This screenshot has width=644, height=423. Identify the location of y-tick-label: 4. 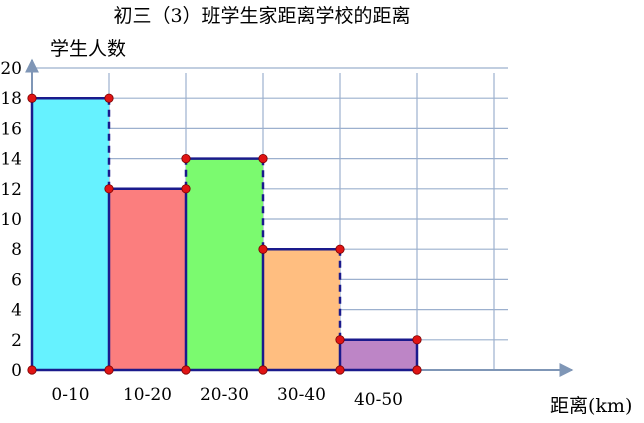
(16, 311).